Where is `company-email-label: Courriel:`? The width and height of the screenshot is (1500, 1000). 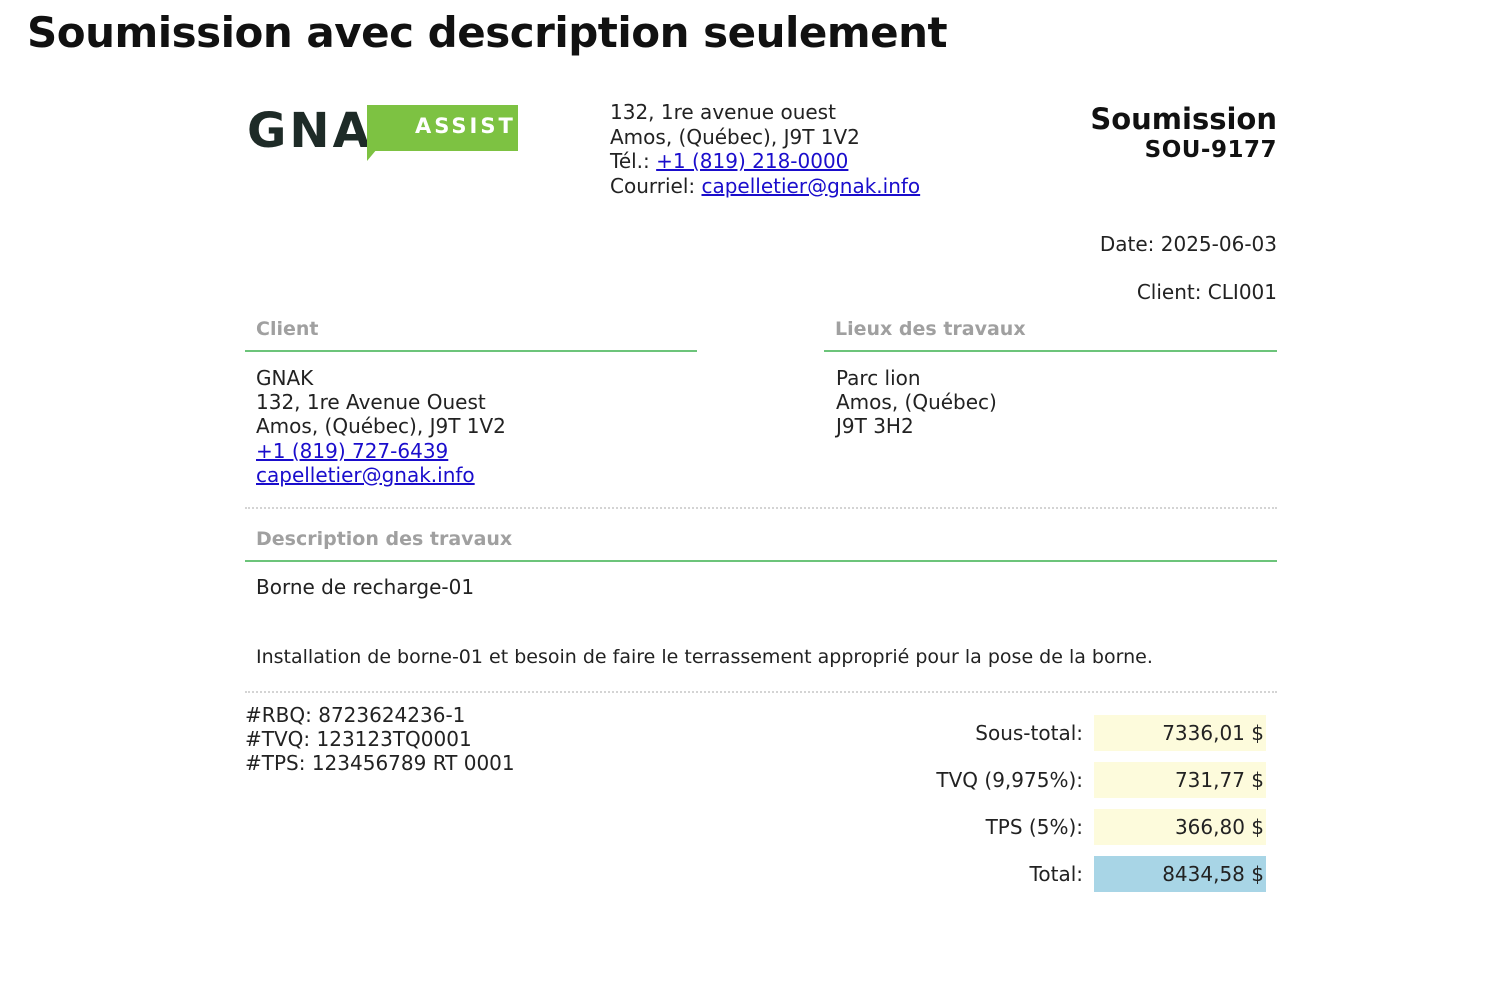 company-email-label: Courriel: is located at coordinates (656, 185).